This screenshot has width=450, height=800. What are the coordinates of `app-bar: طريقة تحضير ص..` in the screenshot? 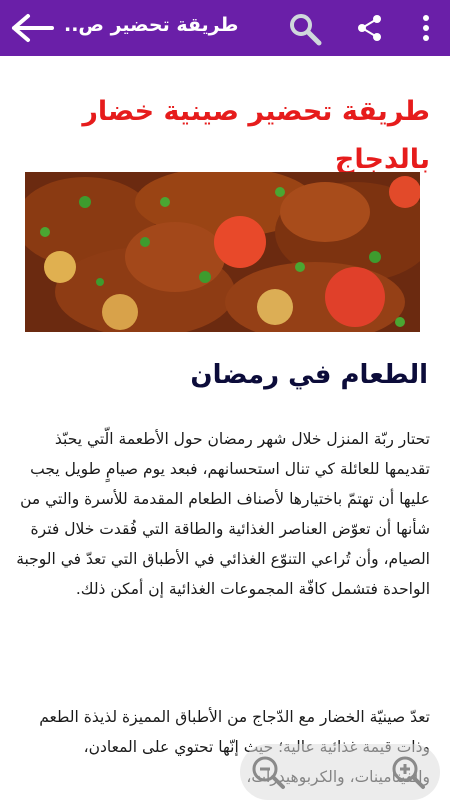 It's located at (225, 28).